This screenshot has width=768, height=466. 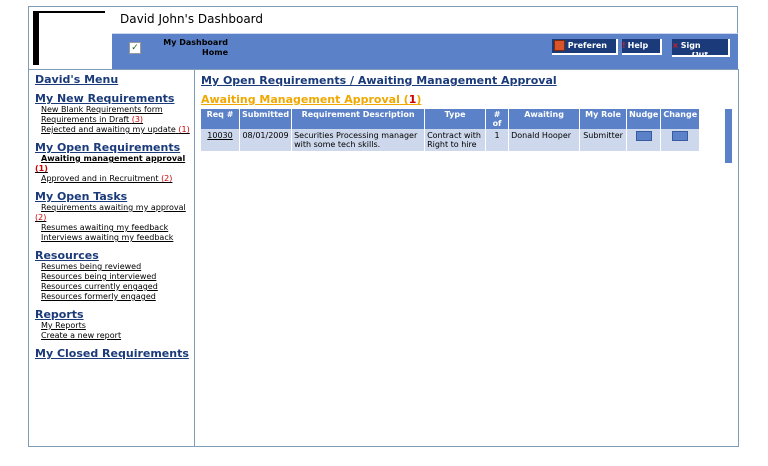 I want to click on col-type: Type, so click(x=455, y=119).